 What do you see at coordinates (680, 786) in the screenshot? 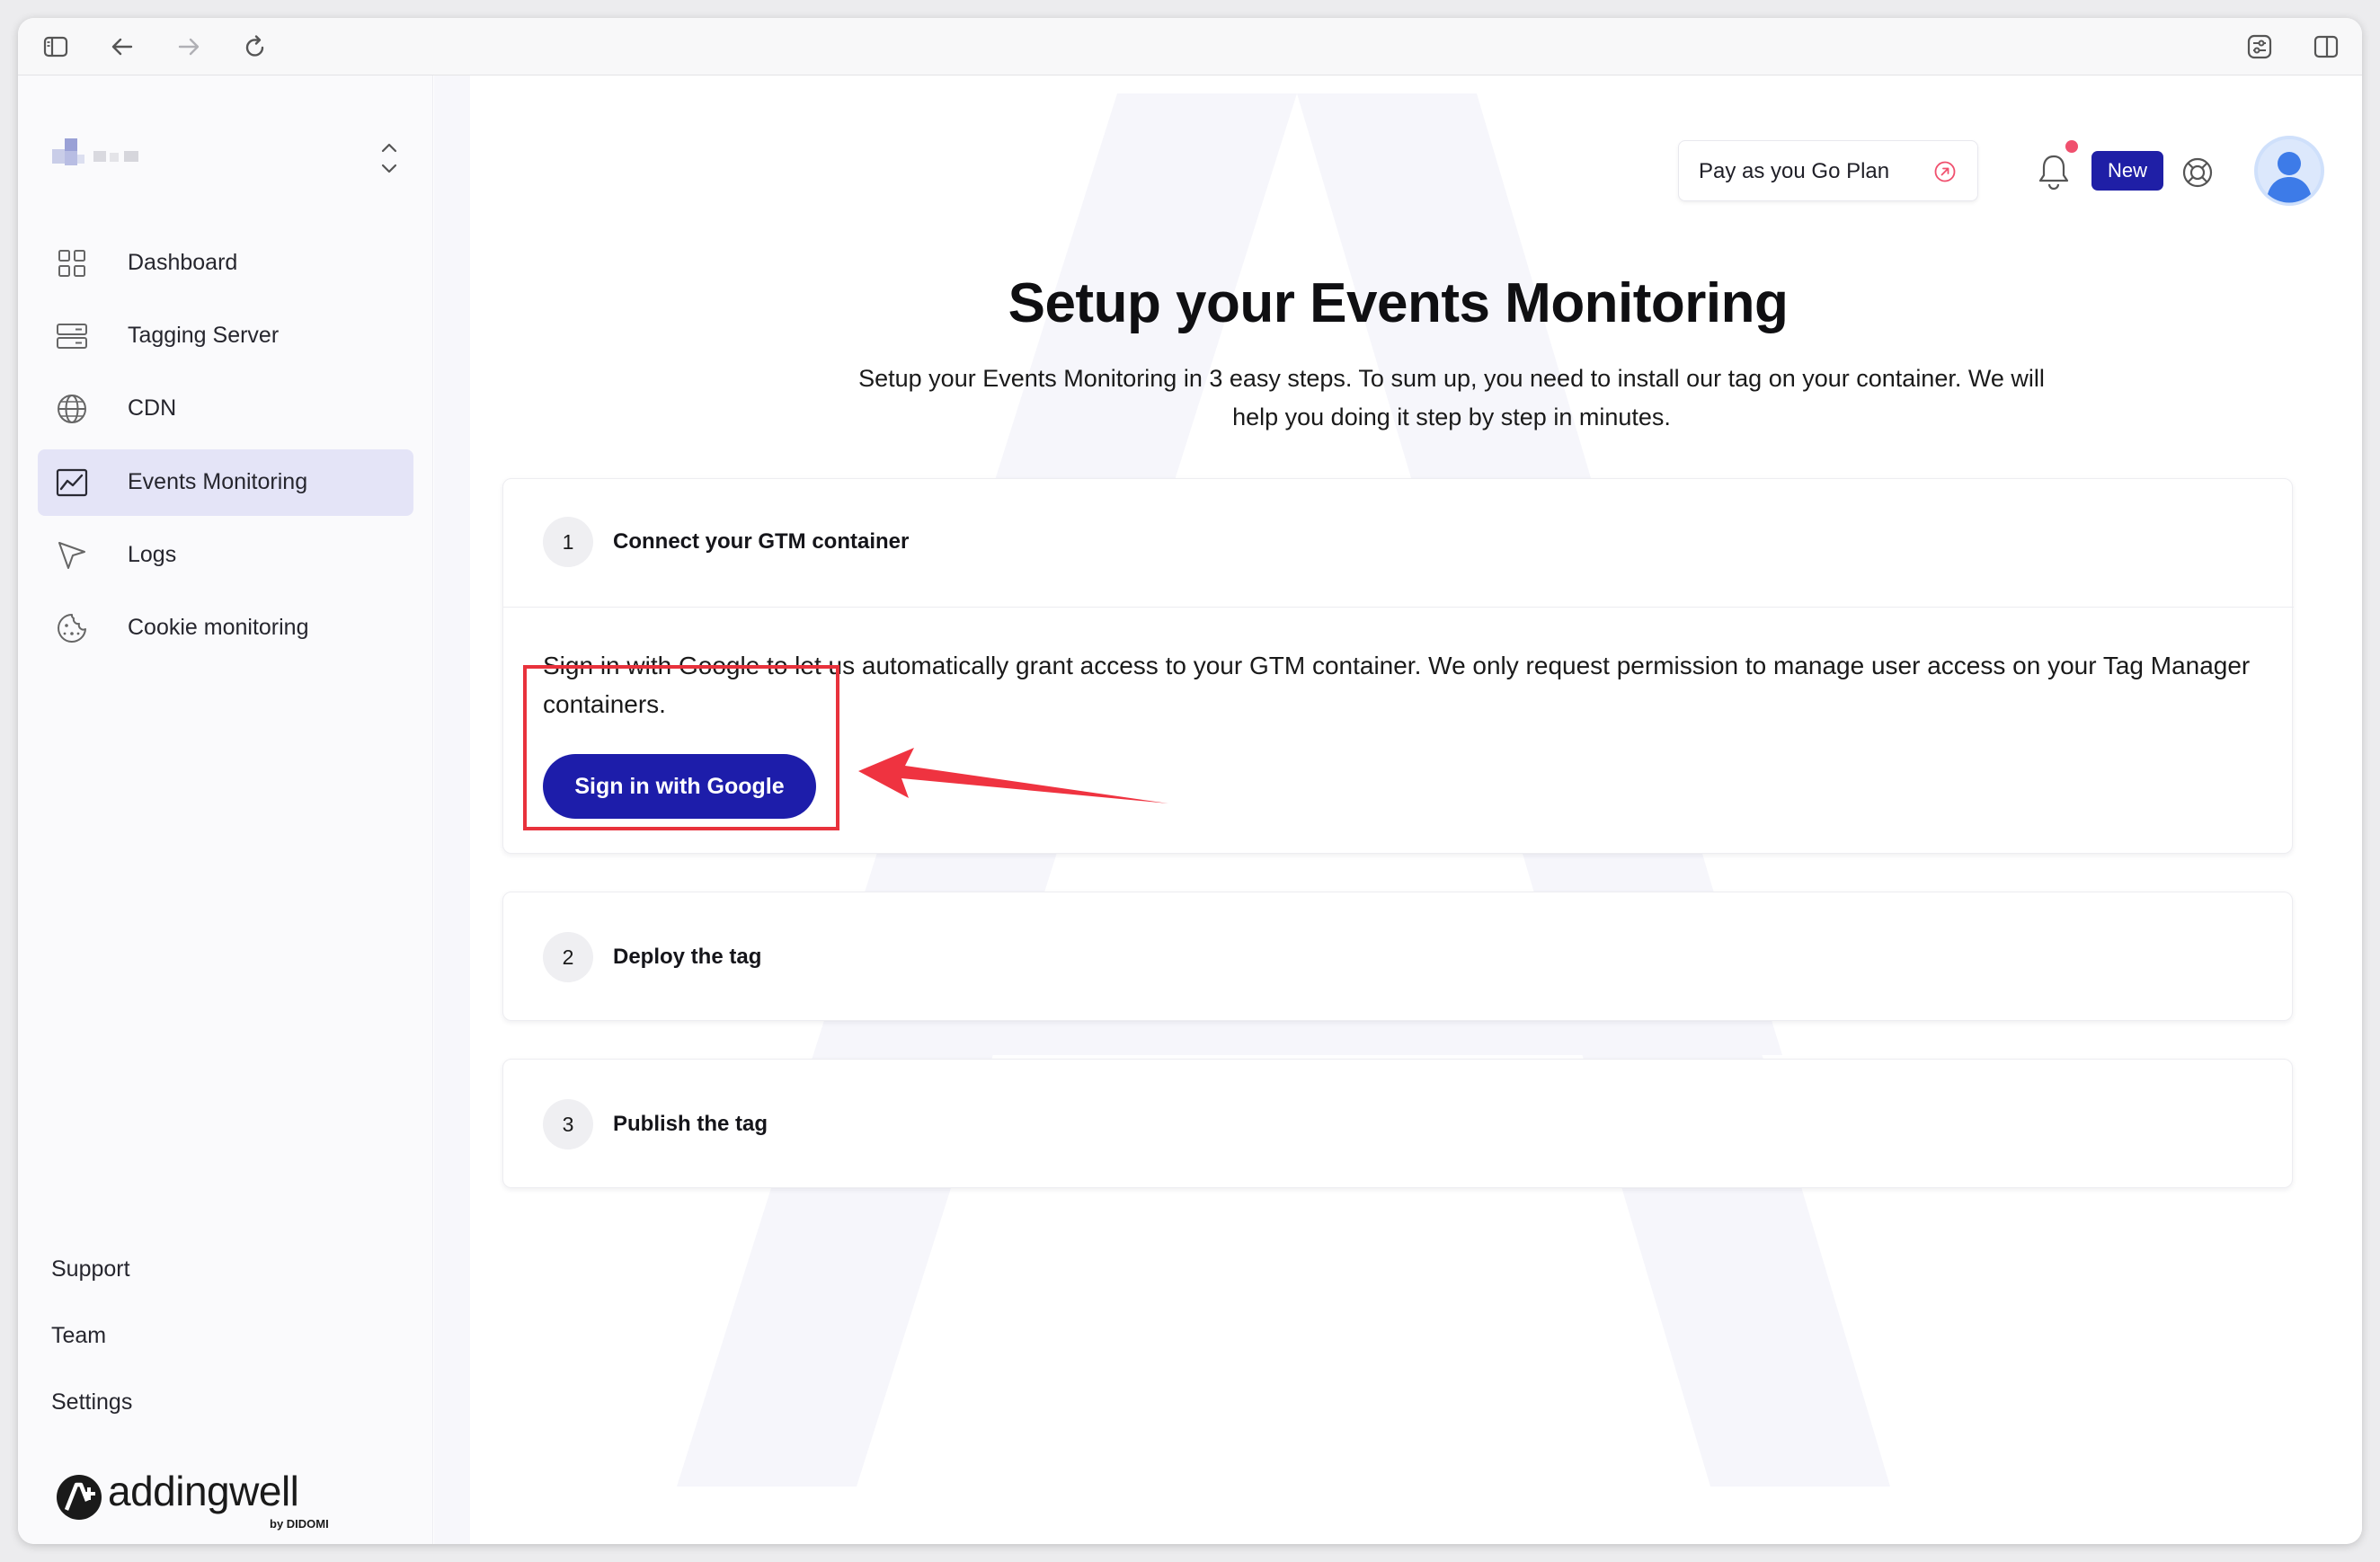
I see `sign-in-with-google-button: Sign in with Google` at bounding box center [680, 786].